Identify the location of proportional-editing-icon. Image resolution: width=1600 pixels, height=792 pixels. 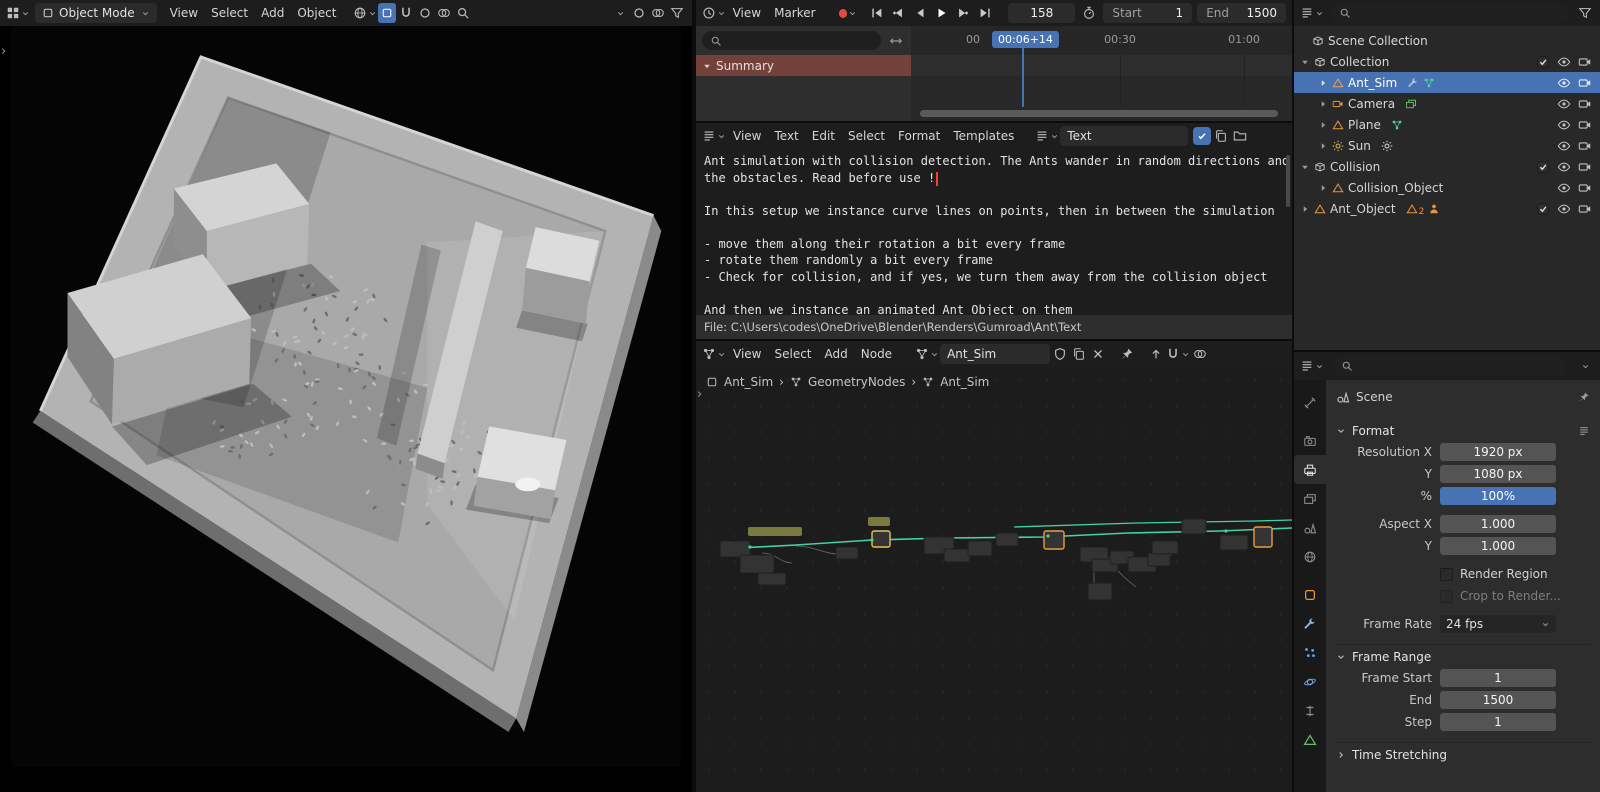
(425, 13).